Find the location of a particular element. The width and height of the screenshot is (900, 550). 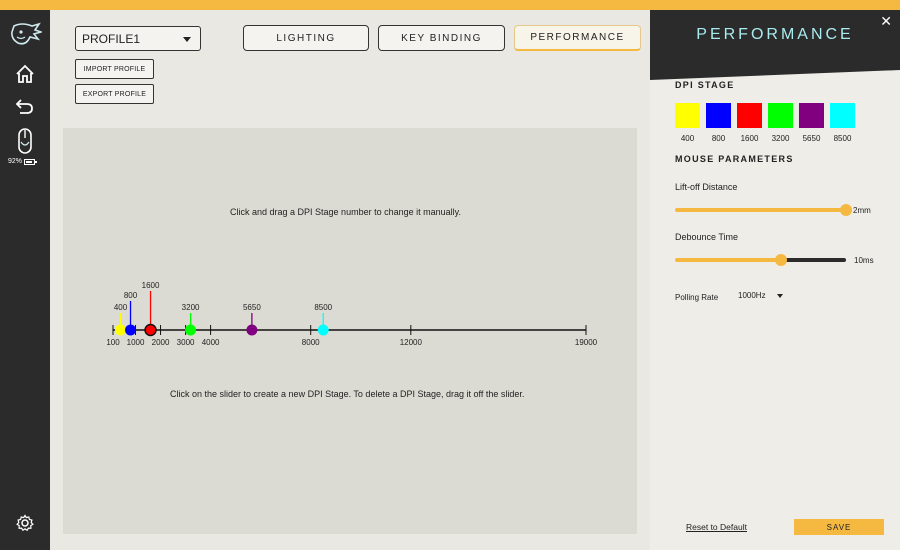

profile-select: PROFILE1 is located at coordinates (138, 38).